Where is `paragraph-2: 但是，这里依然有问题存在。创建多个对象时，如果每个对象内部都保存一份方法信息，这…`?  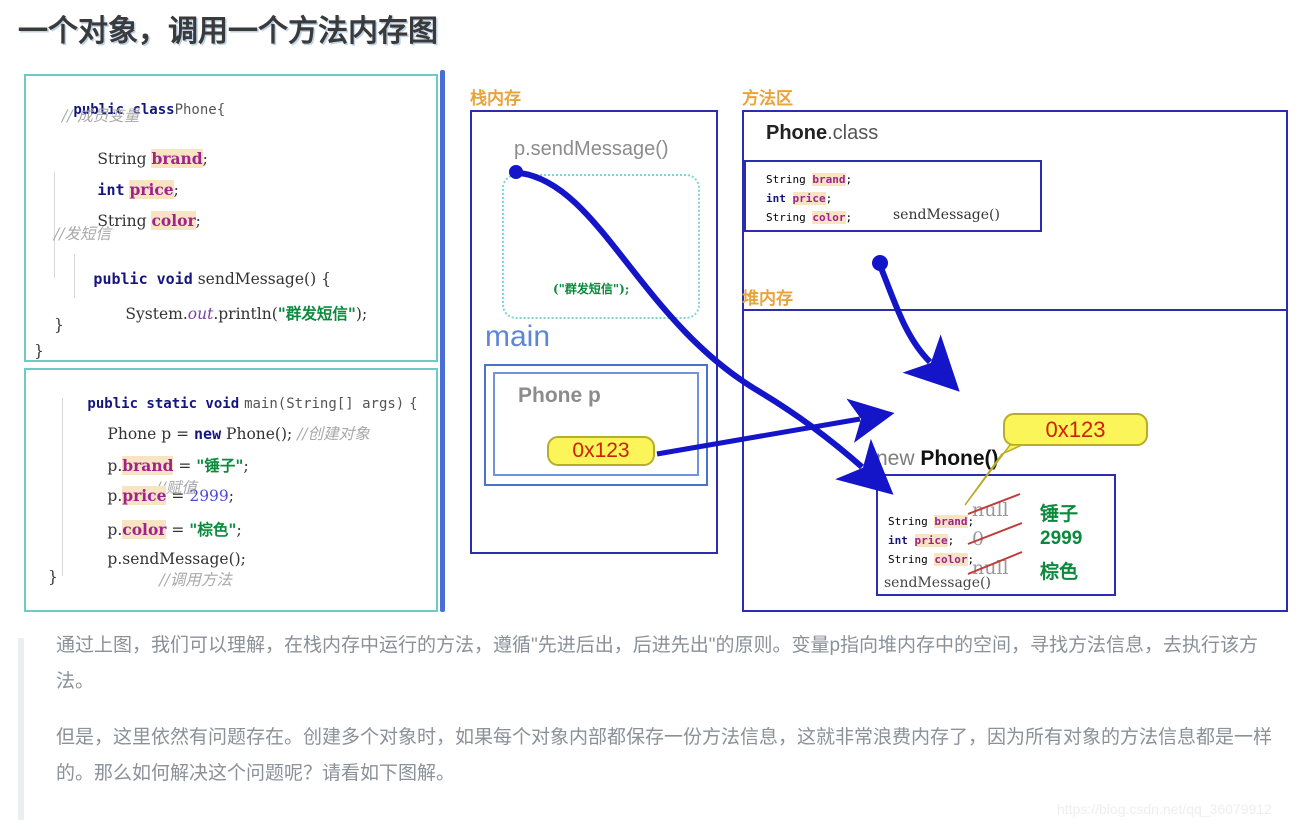 paragraph-2: 但是，这里依然有问题存在。创建多个对象时，如果每个对象内部都保存一份方法信息，这… is located at coordinates (664, 755).